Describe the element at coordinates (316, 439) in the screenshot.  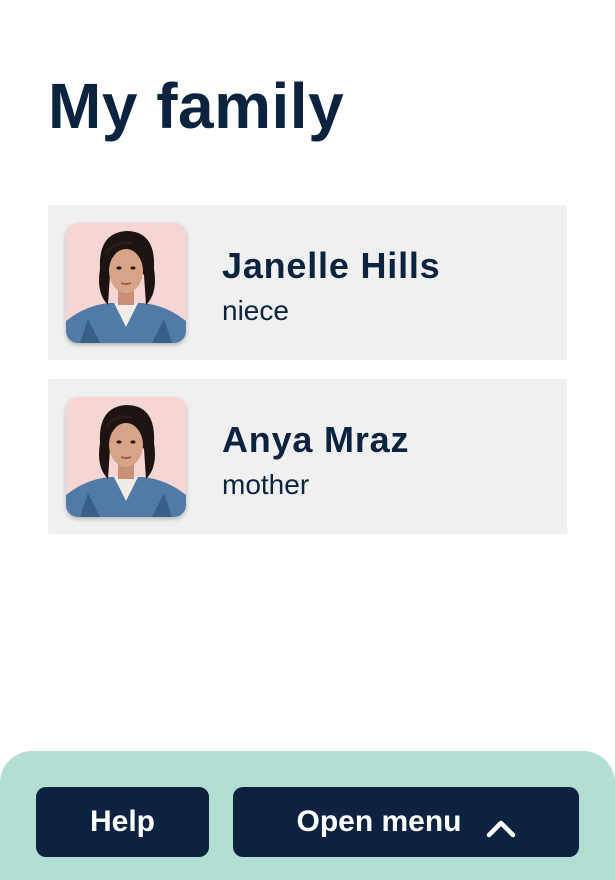
I see `member-name: Anya Mraz` at that location.